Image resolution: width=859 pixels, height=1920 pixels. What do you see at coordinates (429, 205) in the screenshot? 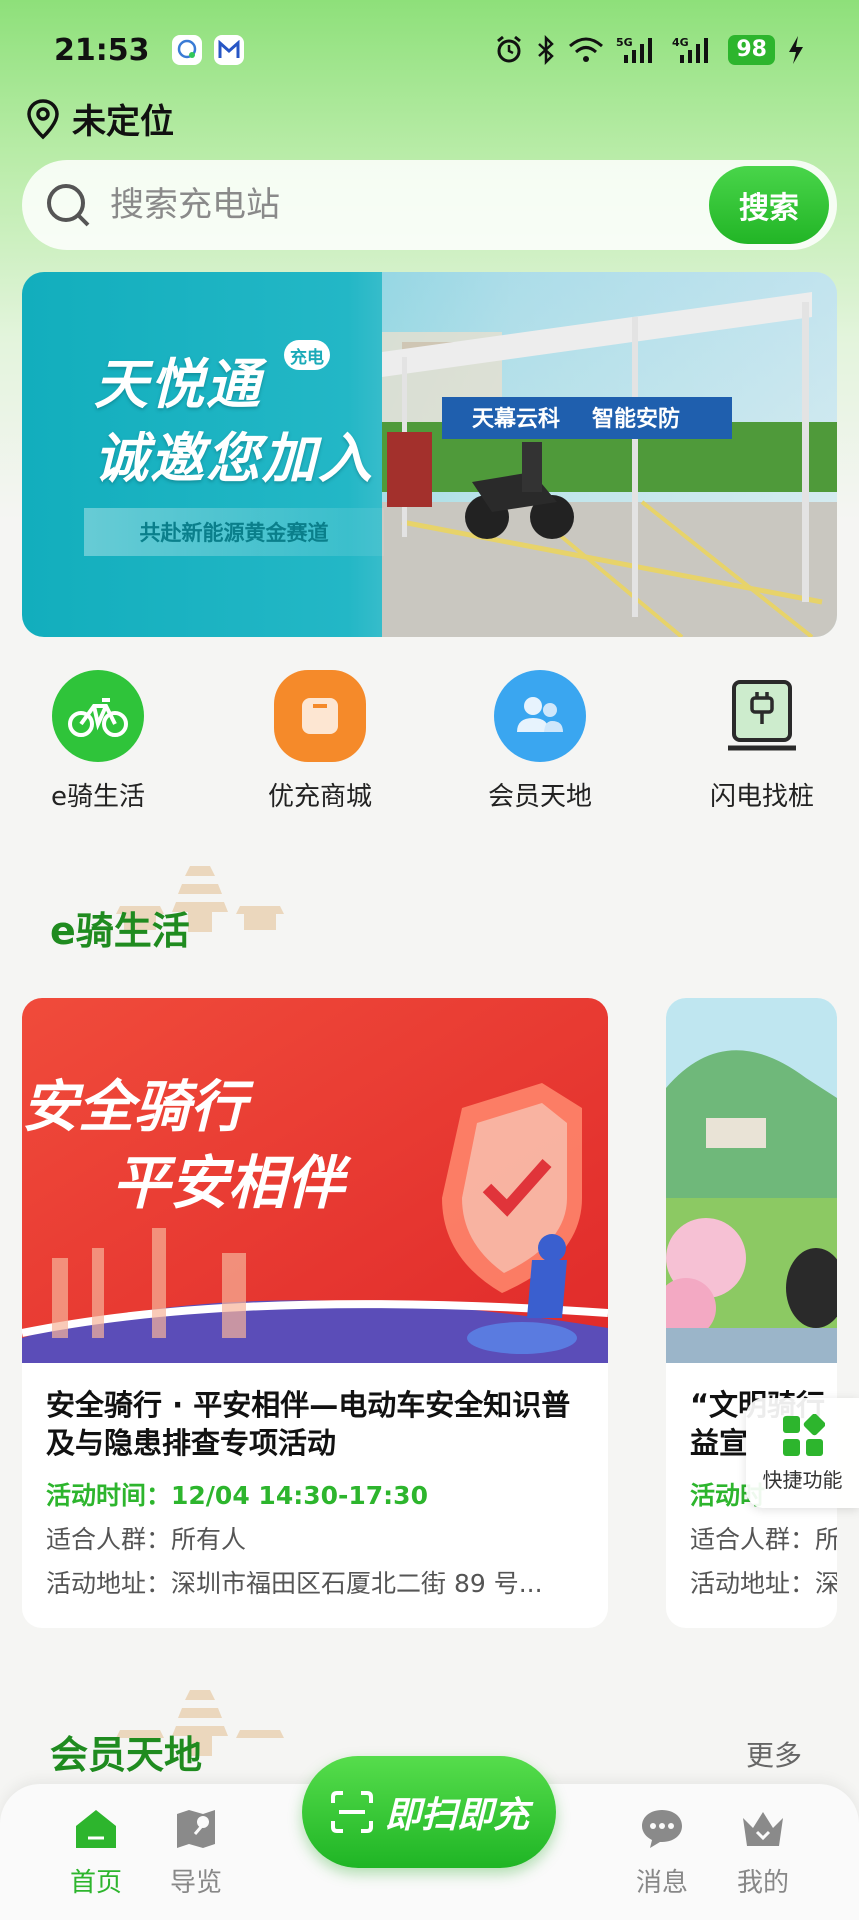
I see `search-bar: 搜索` at bounding box center [429, 205].